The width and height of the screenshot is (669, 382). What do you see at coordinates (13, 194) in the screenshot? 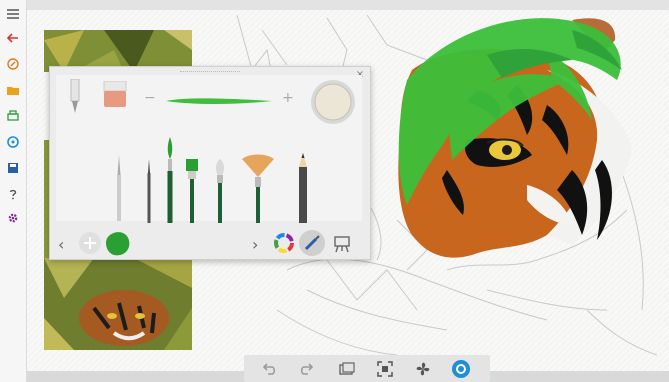
I see `help-icon` at bounding box center [13, 194].